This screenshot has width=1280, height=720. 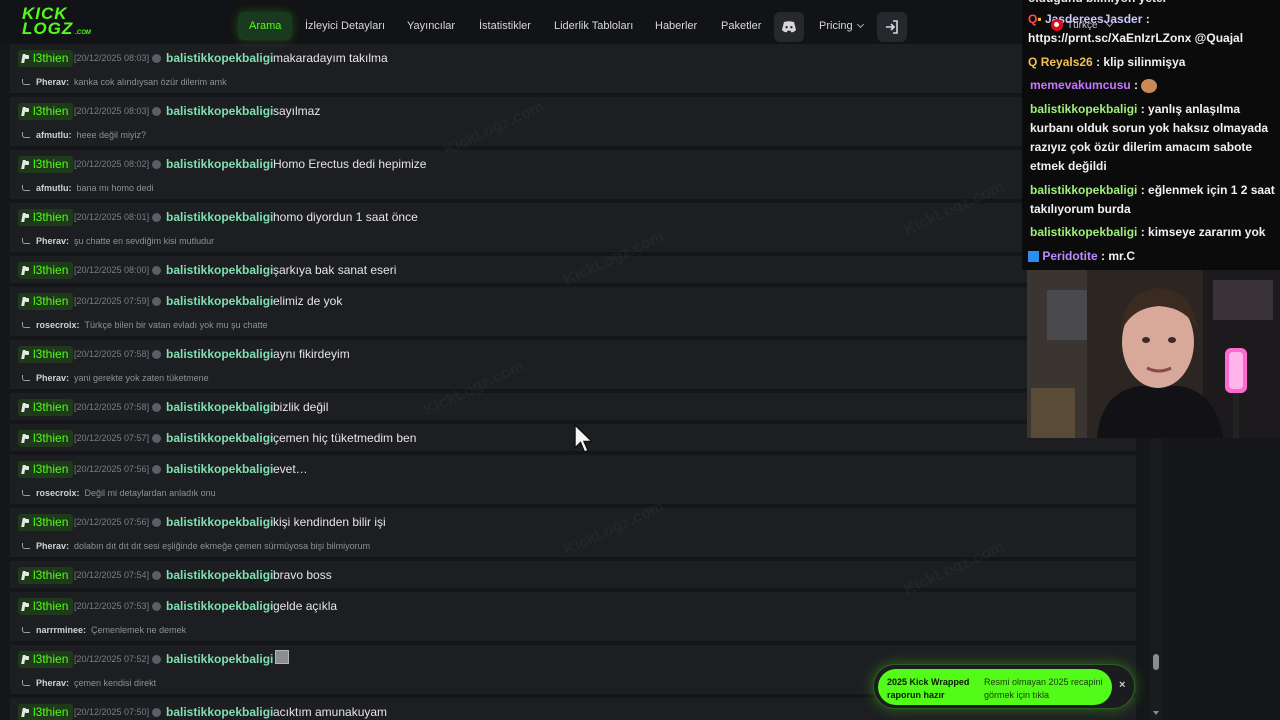 I want to click on toast-close-button: ×, so click(x=1122, y=685).